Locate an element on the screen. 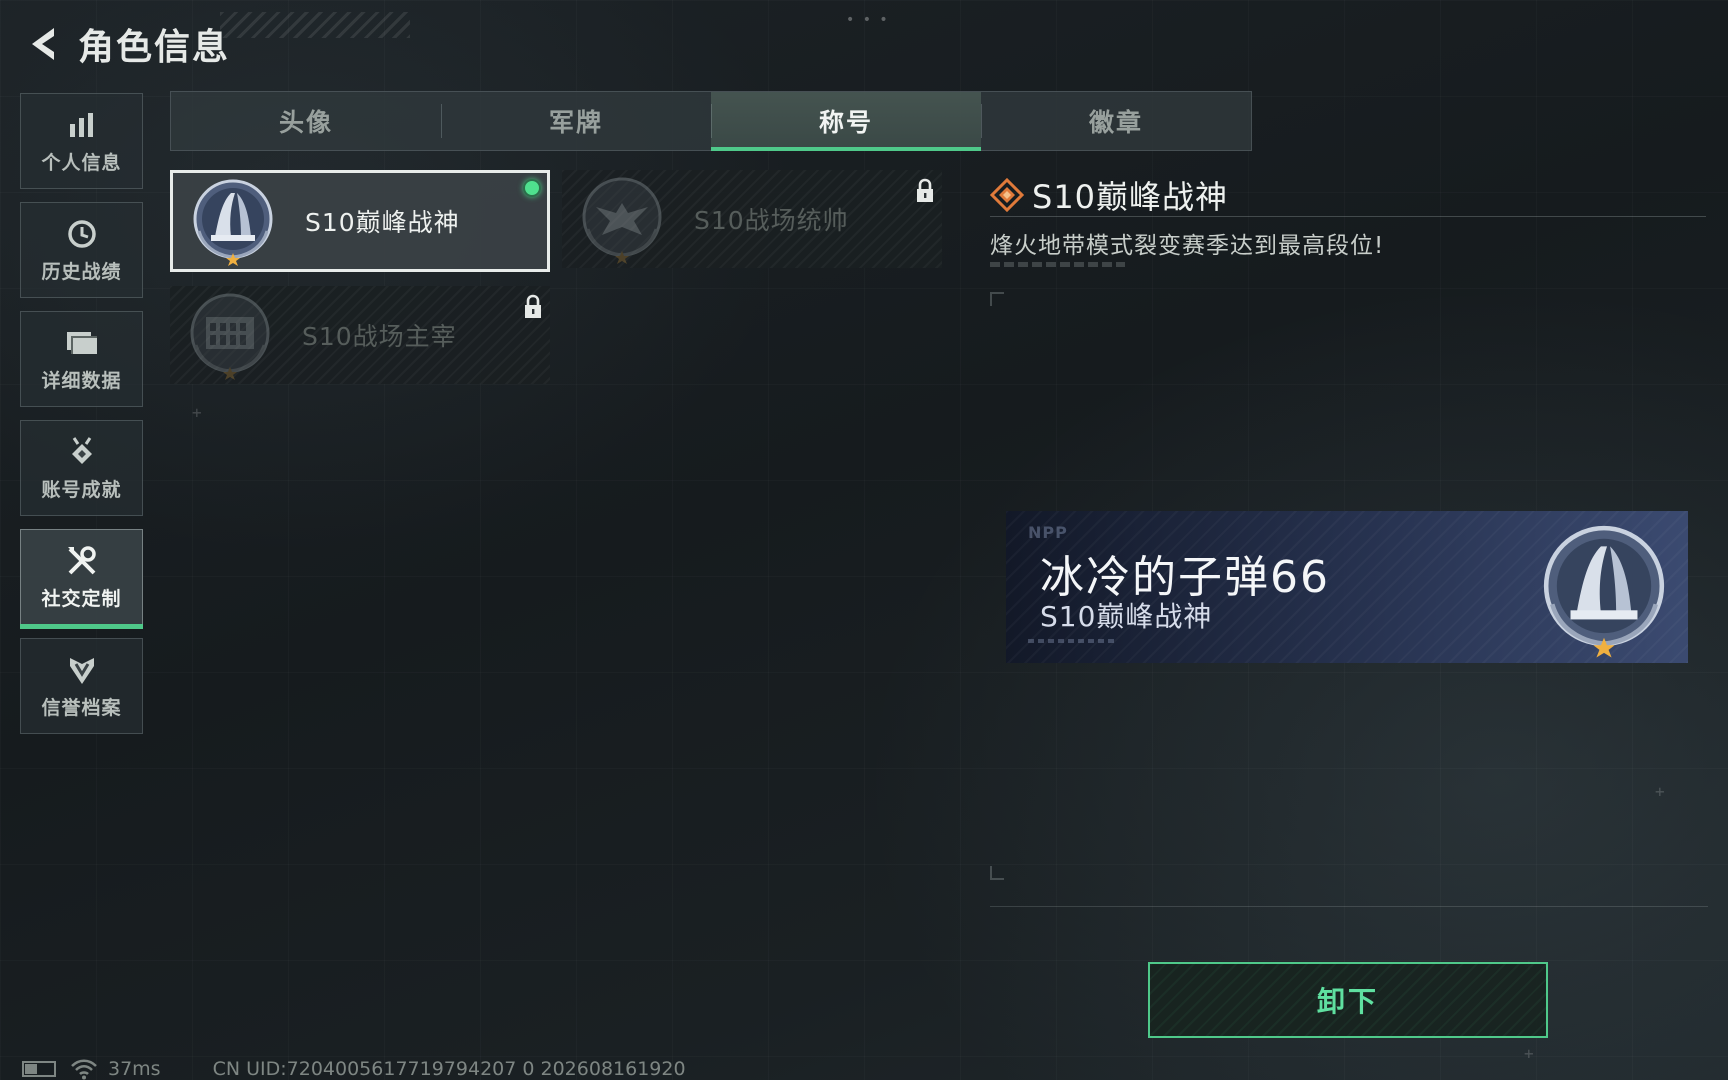 The image size is (1728, 1080). folder-icon is located at coordinates (82, 343).